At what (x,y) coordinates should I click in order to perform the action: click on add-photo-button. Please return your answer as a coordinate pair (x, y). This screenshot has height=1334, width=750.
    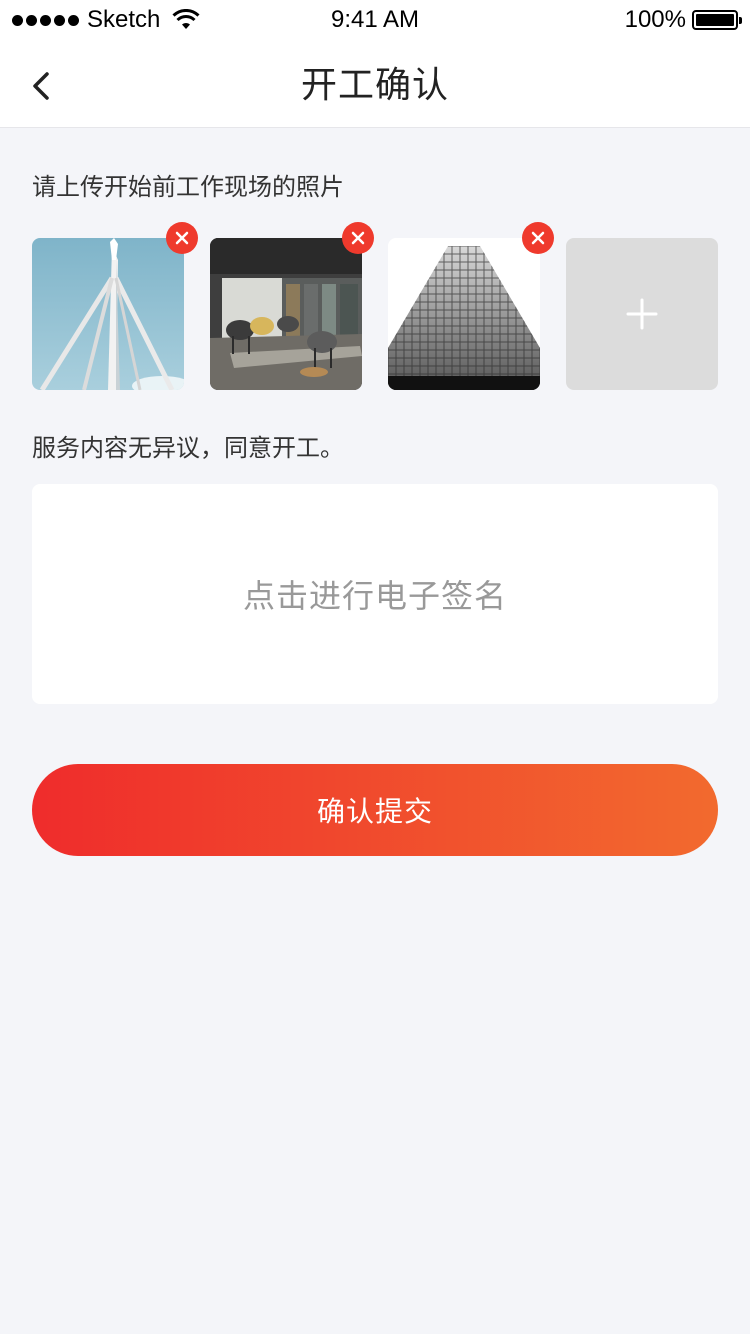
    Looking at the image, I should click on (642, 314).